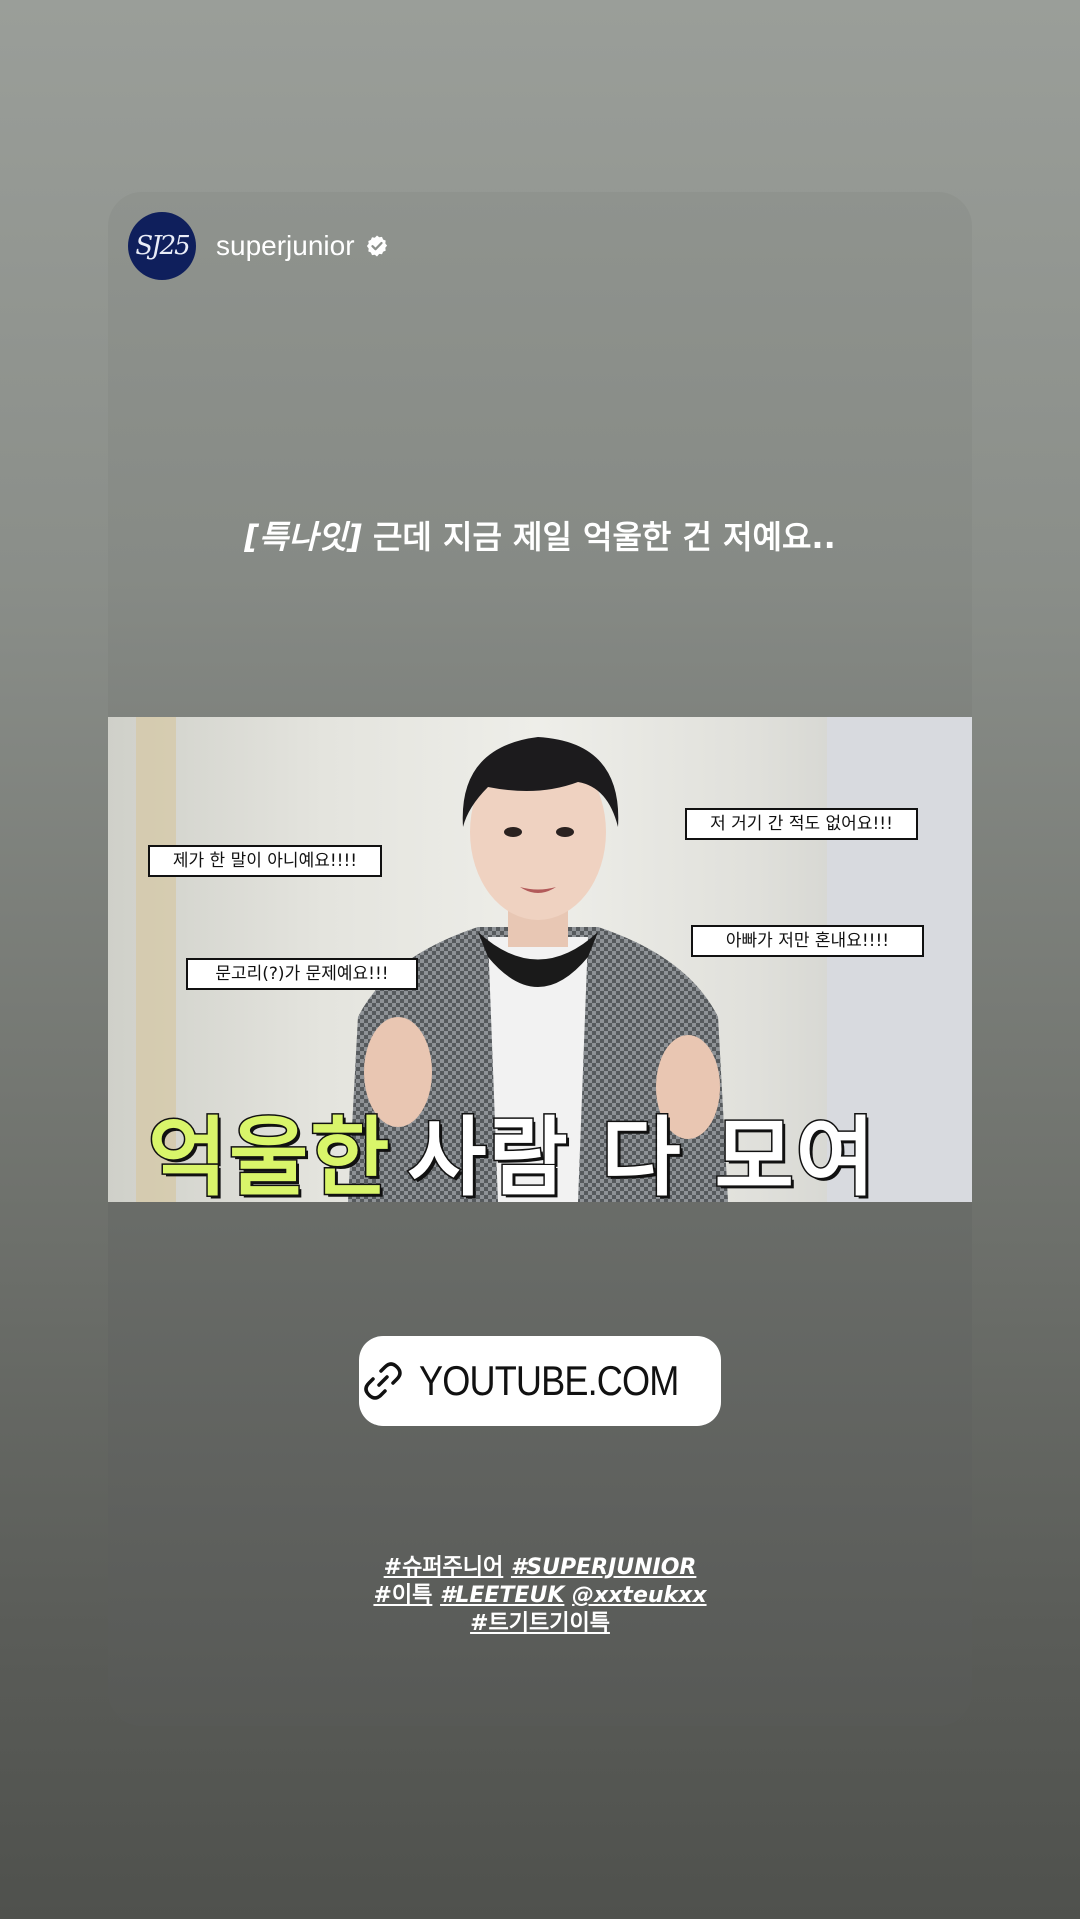 Image resolution: width=1080 pixels, height=1919 pixels. I want to click on hashtag-line-1: #슈퍼주니어 #SUPERJUNIOR, so click(540, 1568).